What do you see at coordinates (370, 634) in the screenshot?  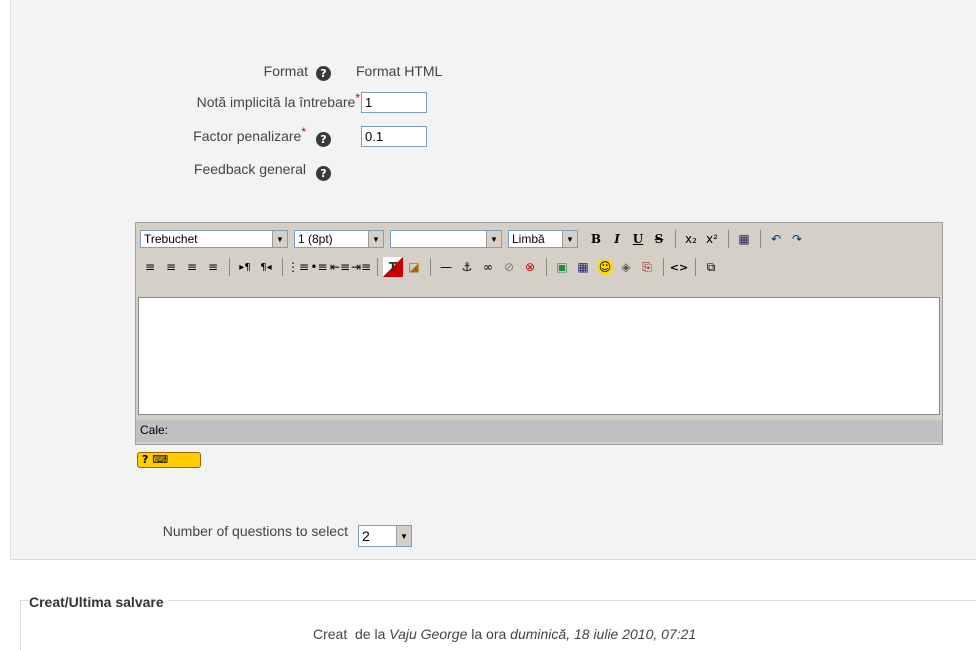 I see `created-prefix: de la` at bounding box center [370, 634].